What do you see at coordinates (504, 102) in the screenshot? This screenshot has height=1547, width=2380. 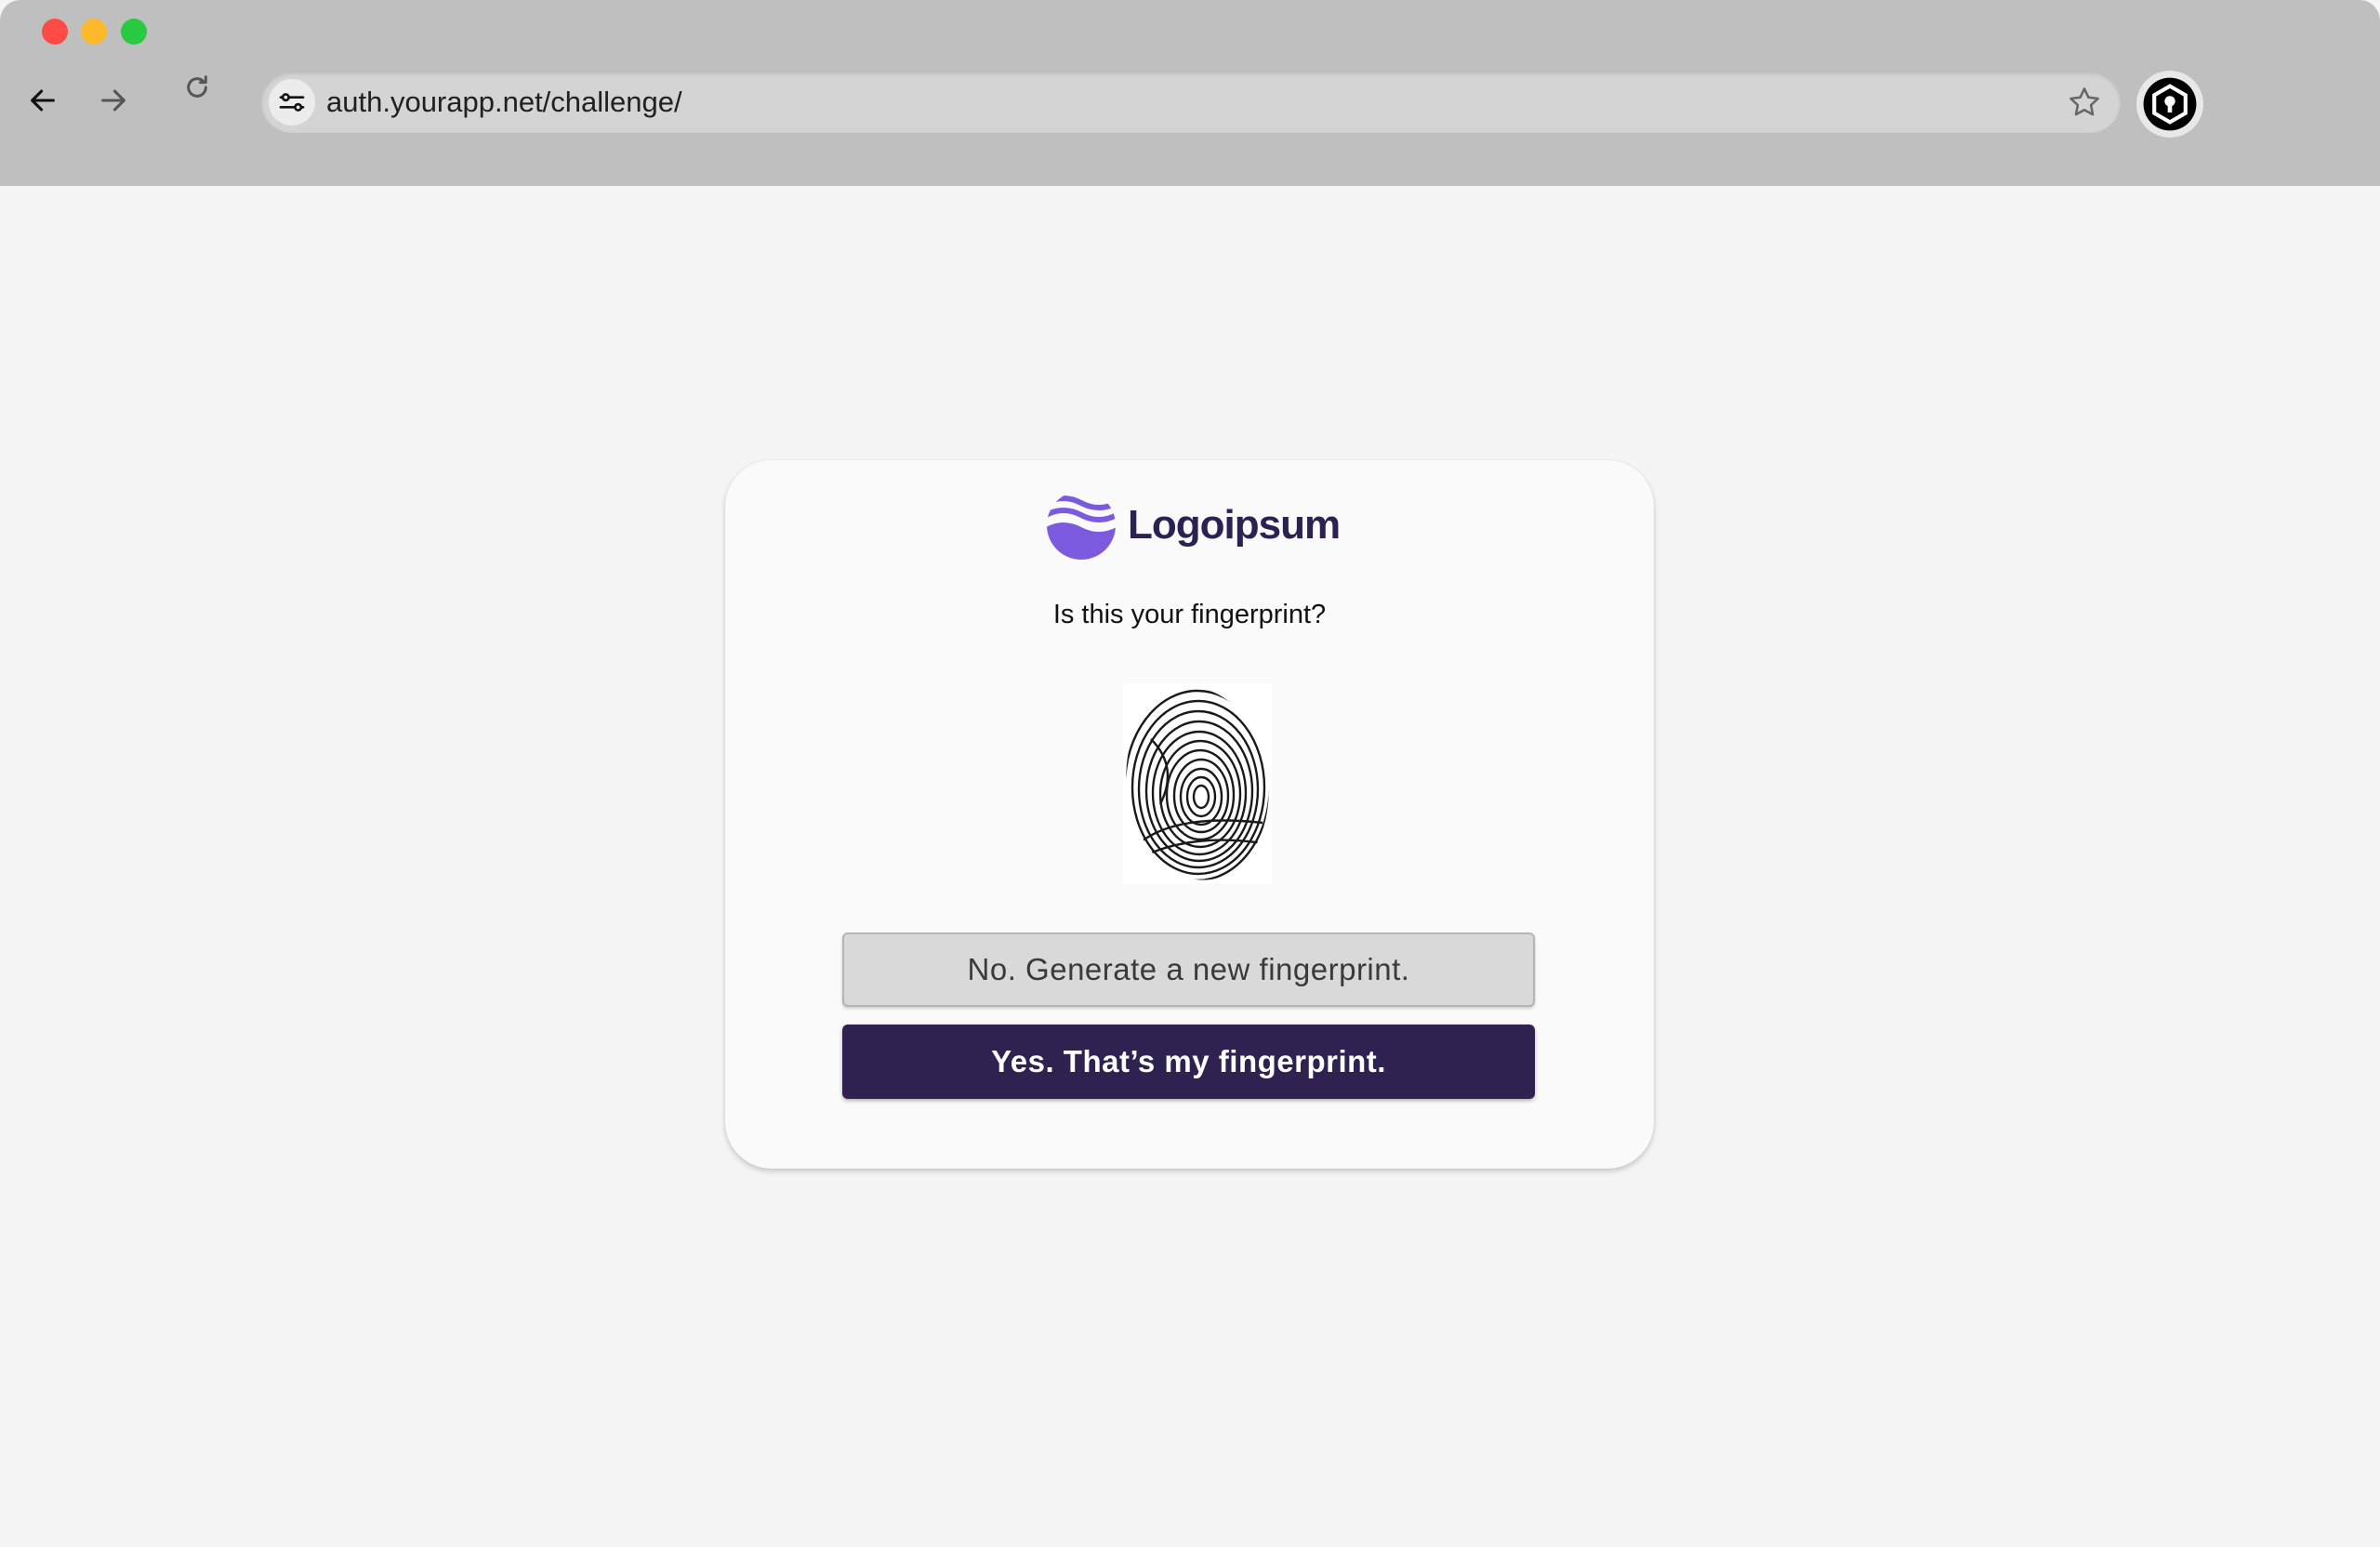 I see `url-text: auth.yourapp.net/challenge/` at bounding box center [504, 102].